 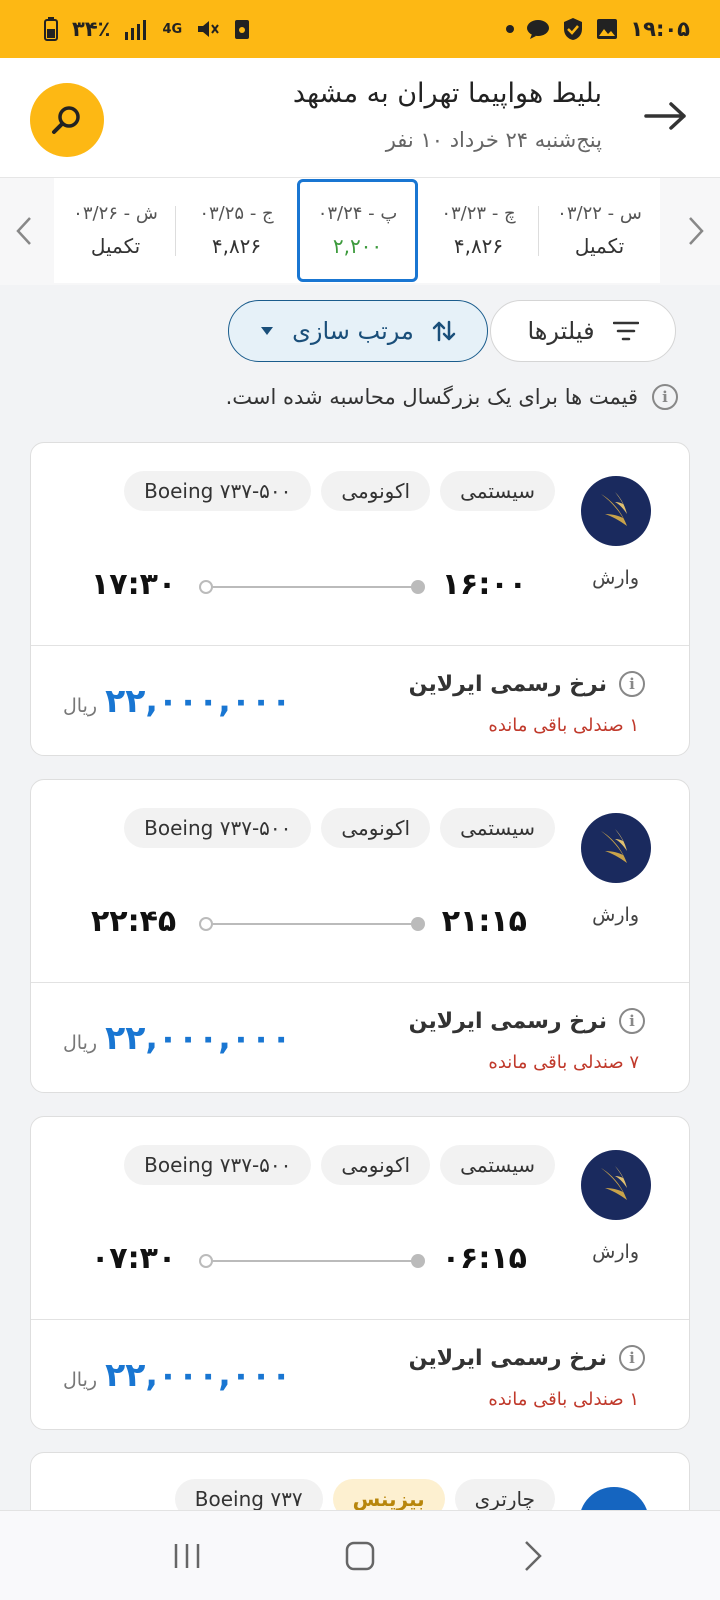 I want to click on search-icon, so click(x=66, y=120).